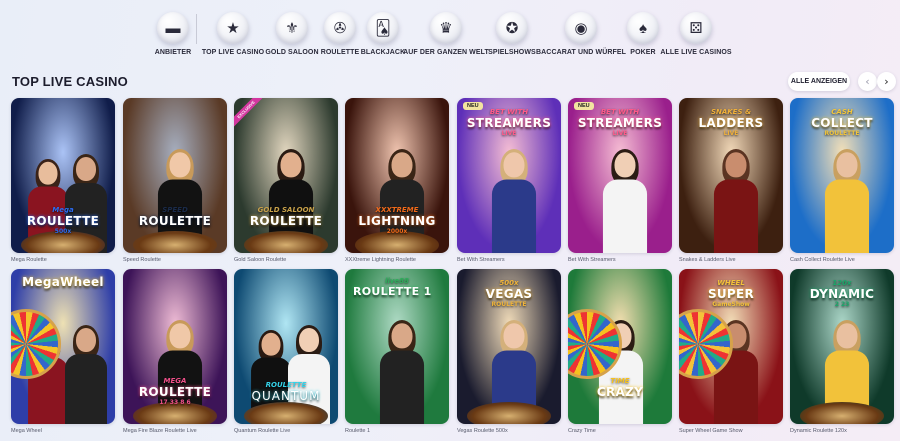 Image resolution: width=900 pixels, height=441 pixels. I want to click on game-card: 120x DYNAMIC 2 23 Dynamic Roulette 120x, so click(842, 351).